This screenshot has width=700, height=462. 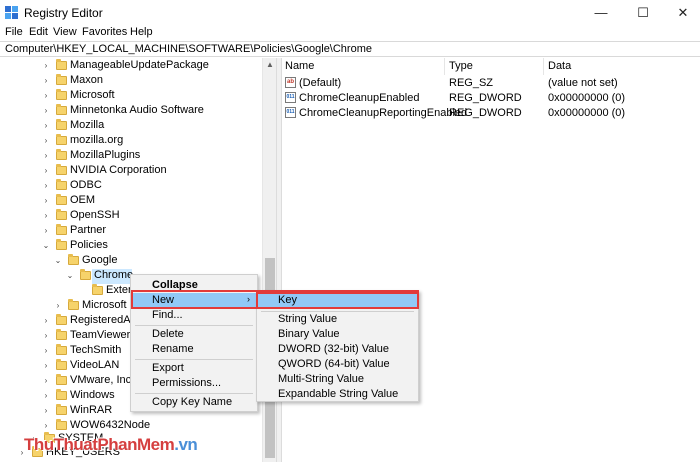 I want to click on menu-item-export: Export, so click(x=194, y=368).